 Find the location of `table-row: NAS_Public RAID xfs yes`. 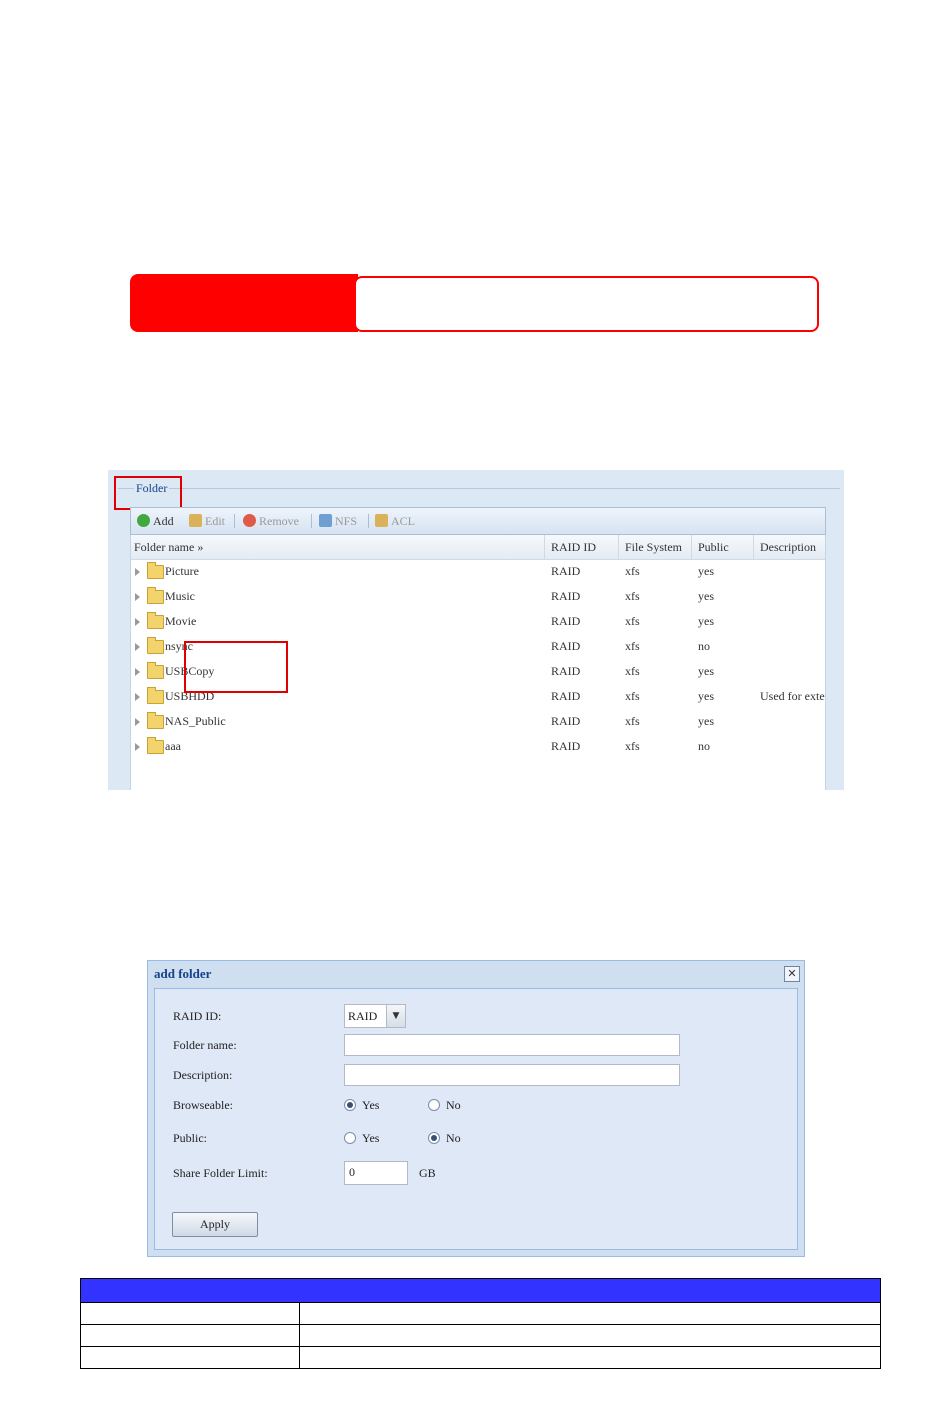

table-row: NAS_Public RAID xfs yes is located at coordinates (478, 722).